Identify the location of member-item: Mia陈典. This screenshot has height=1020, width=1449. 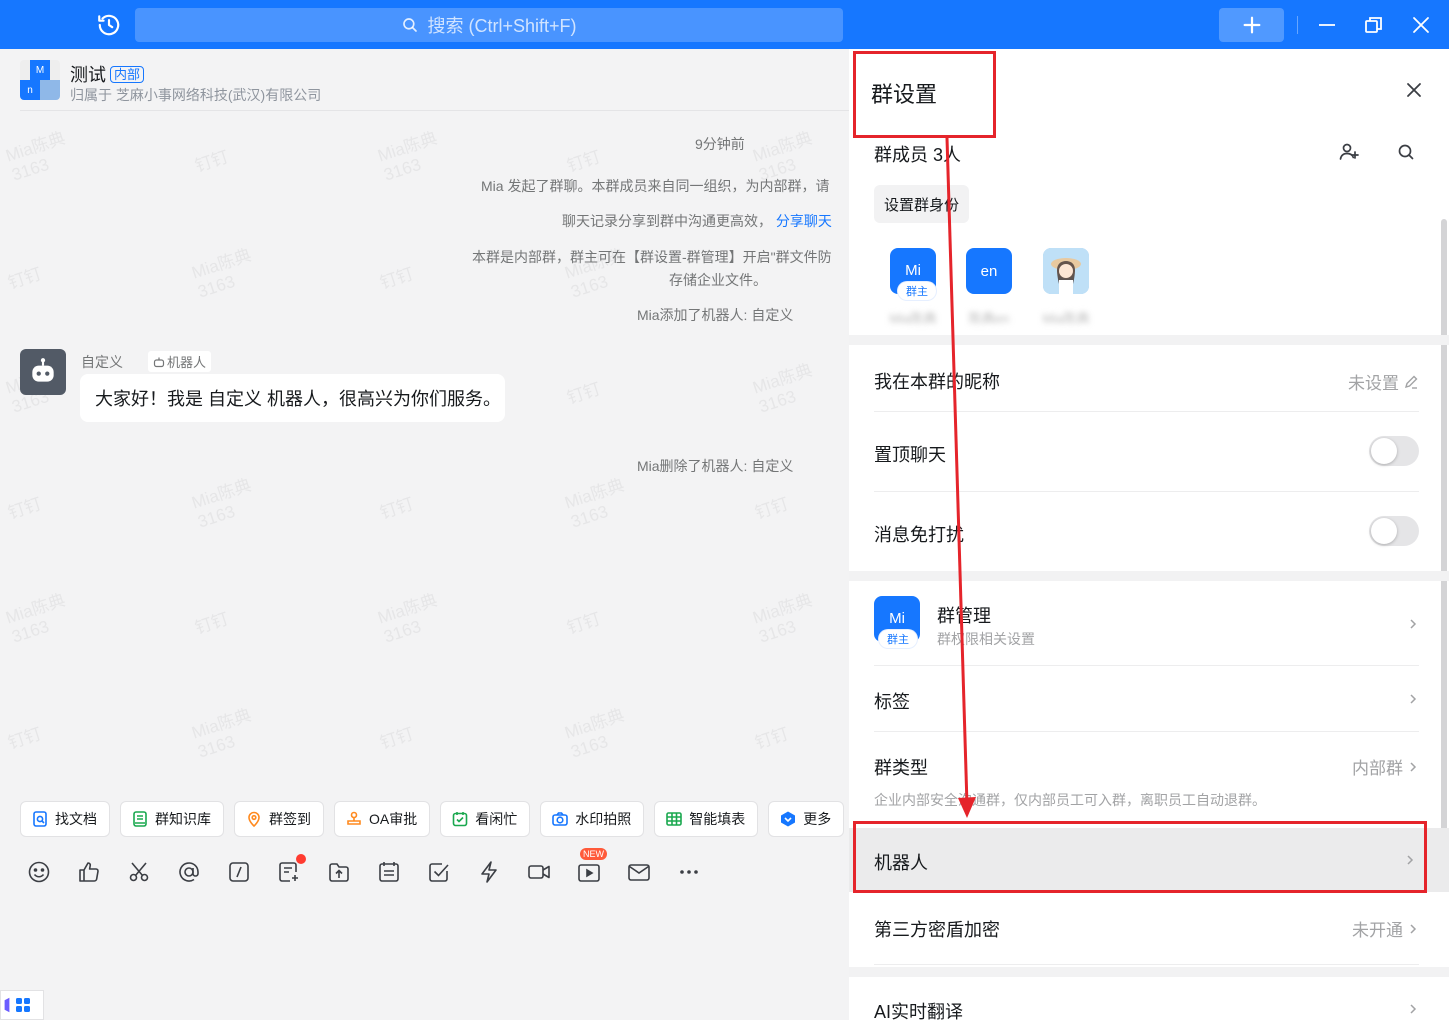
(1066, 287).